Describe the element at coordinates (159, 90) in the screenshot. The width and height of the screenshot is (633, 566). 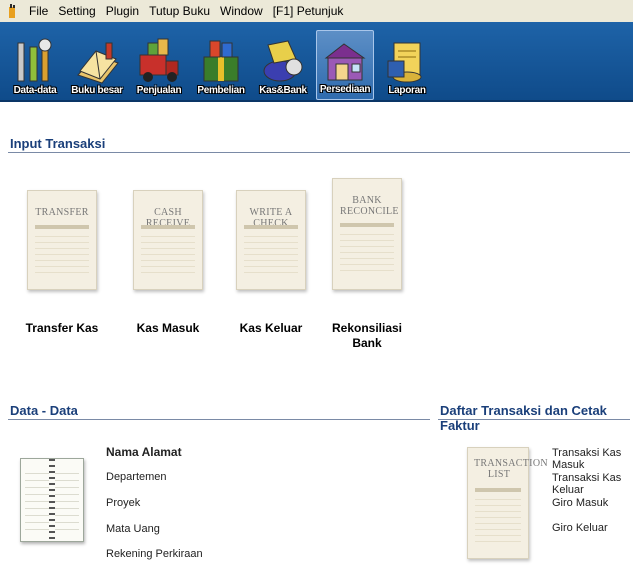
I see `toolbar-label: Penjualan` at that location.